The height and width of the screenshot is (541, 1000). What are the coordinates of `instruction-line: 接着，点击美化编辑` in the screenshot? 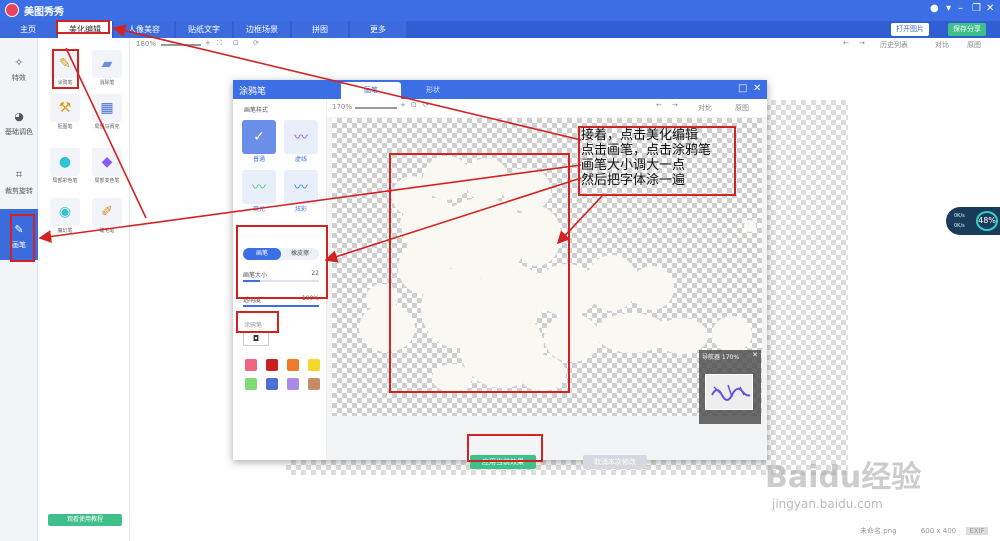 It's located at (640, 135).